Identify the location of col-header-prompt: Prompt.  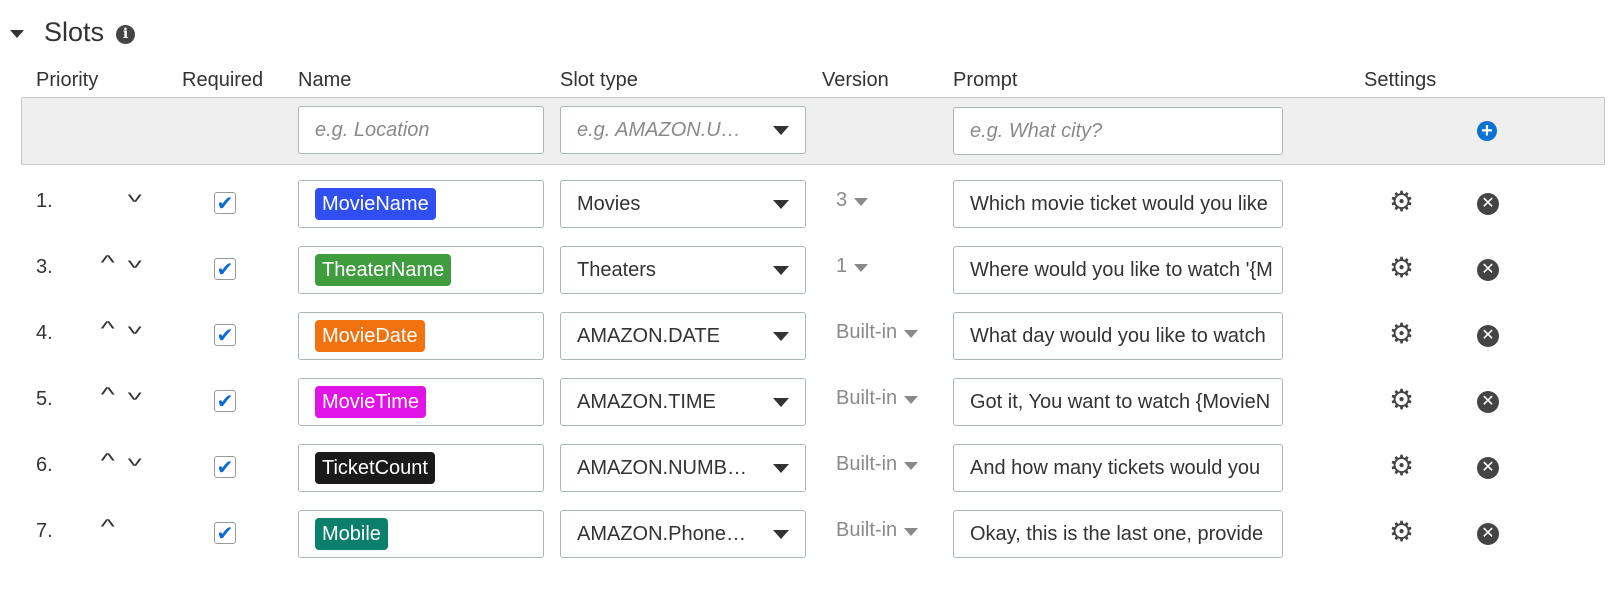
(985, 80).